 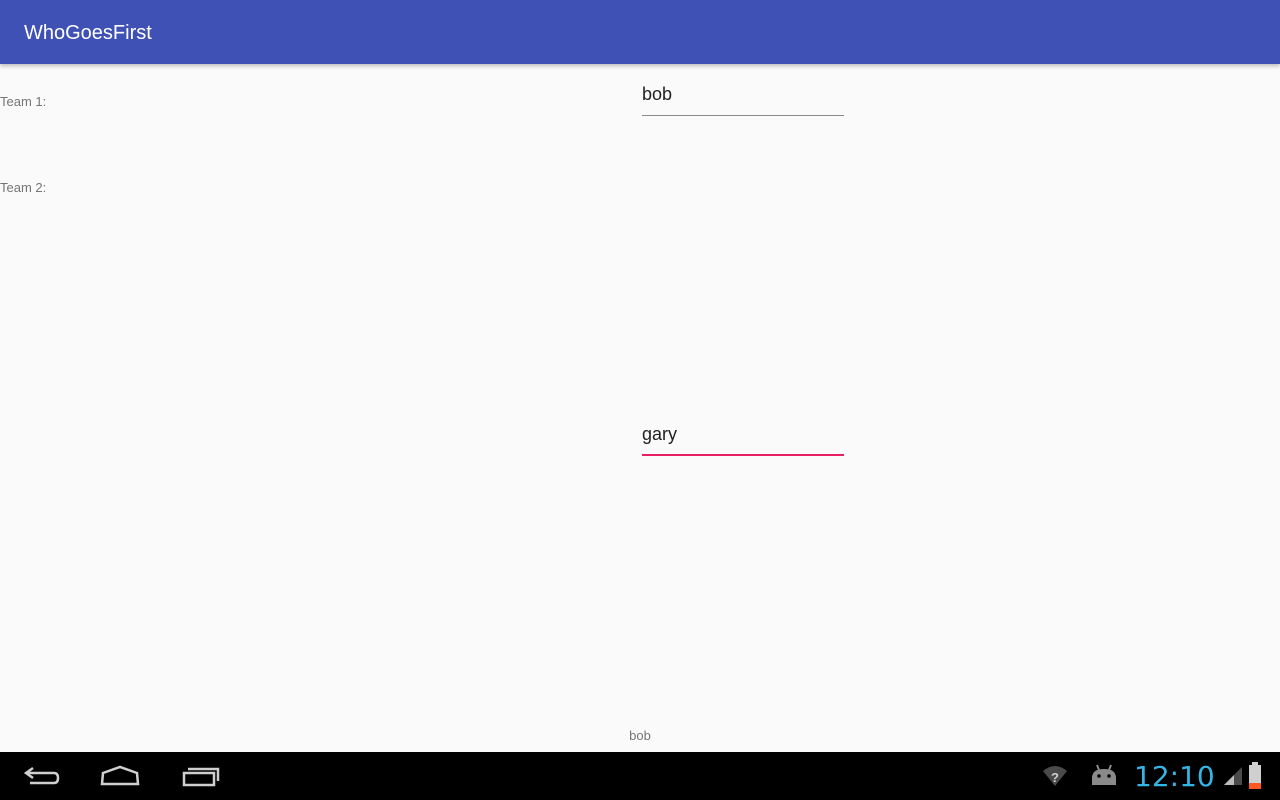 What do you see at coordinates (1255, 775) in the screenshot?
I see `battery-icon` at bounding box center [1255, 775].